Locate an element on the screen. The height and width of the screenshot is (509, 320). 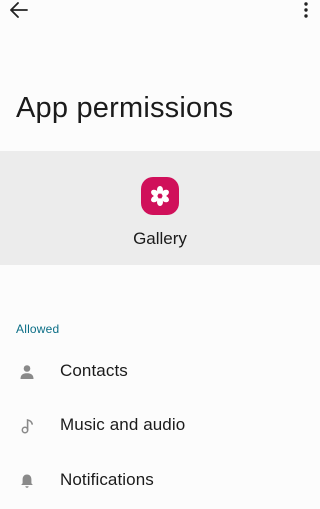
permission-label: Notifications is located at coordinates (107, 479).